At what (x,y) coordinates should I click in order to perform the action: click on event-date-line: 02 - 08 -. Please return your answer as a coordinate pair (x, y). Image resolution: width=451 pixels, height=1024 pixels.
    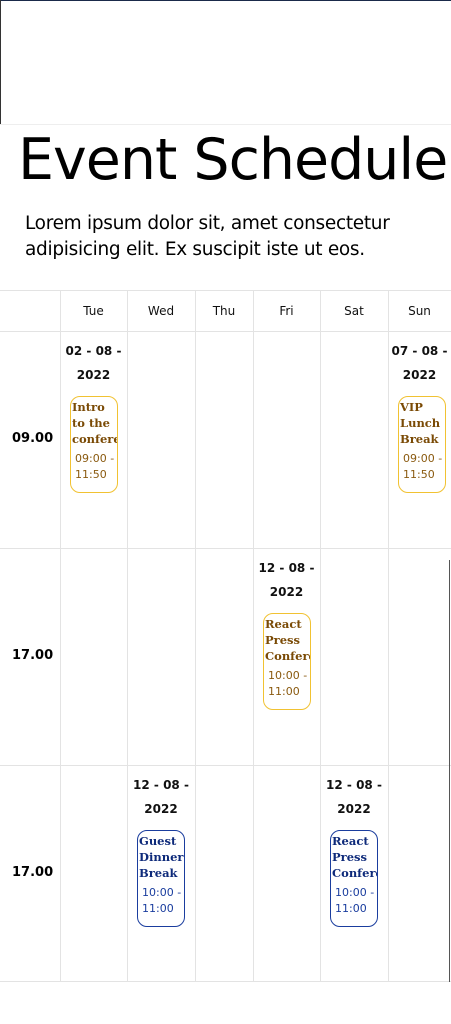
    Looking at the image, I should click on (93, 351).